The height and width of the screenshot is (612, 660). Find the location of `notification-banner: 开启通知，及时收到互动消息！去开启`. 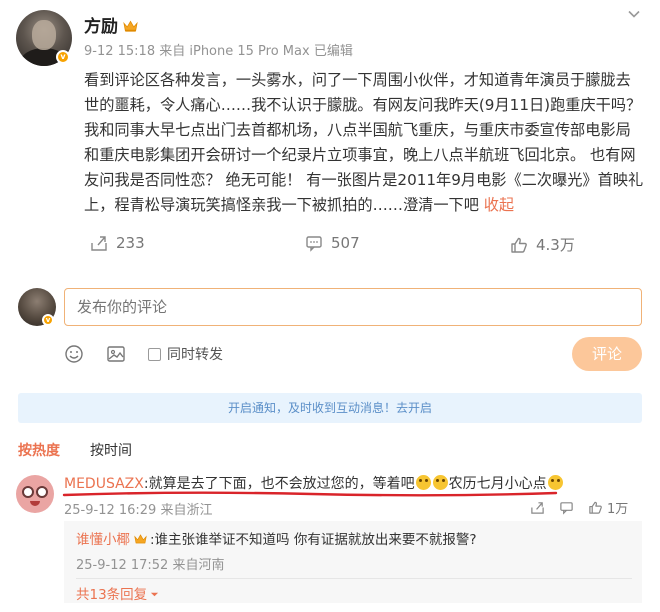

notification-banner: 开启通知，及时收到互动消息！去开启 is located at coordinates (330, 408).